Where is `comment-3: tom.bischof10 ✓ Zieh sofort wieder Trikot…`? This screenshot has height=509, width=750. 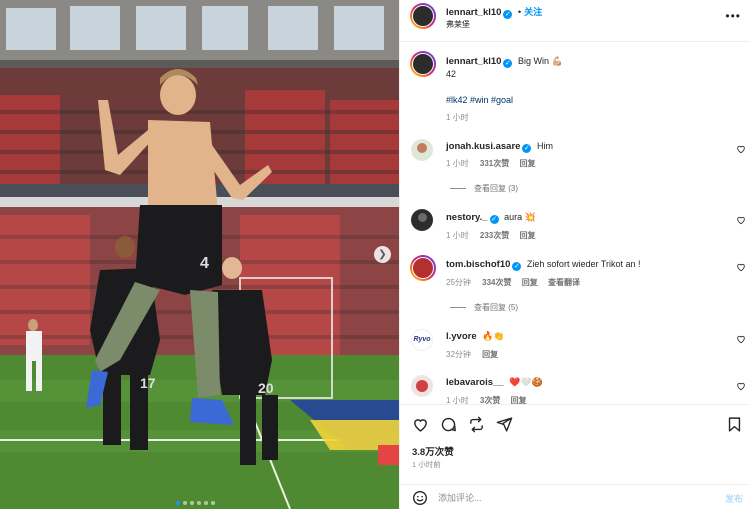
comment-3: tom.bischof10 ✓ Zieh sofort wieder Trikot… is located at coordinates (543, 265).